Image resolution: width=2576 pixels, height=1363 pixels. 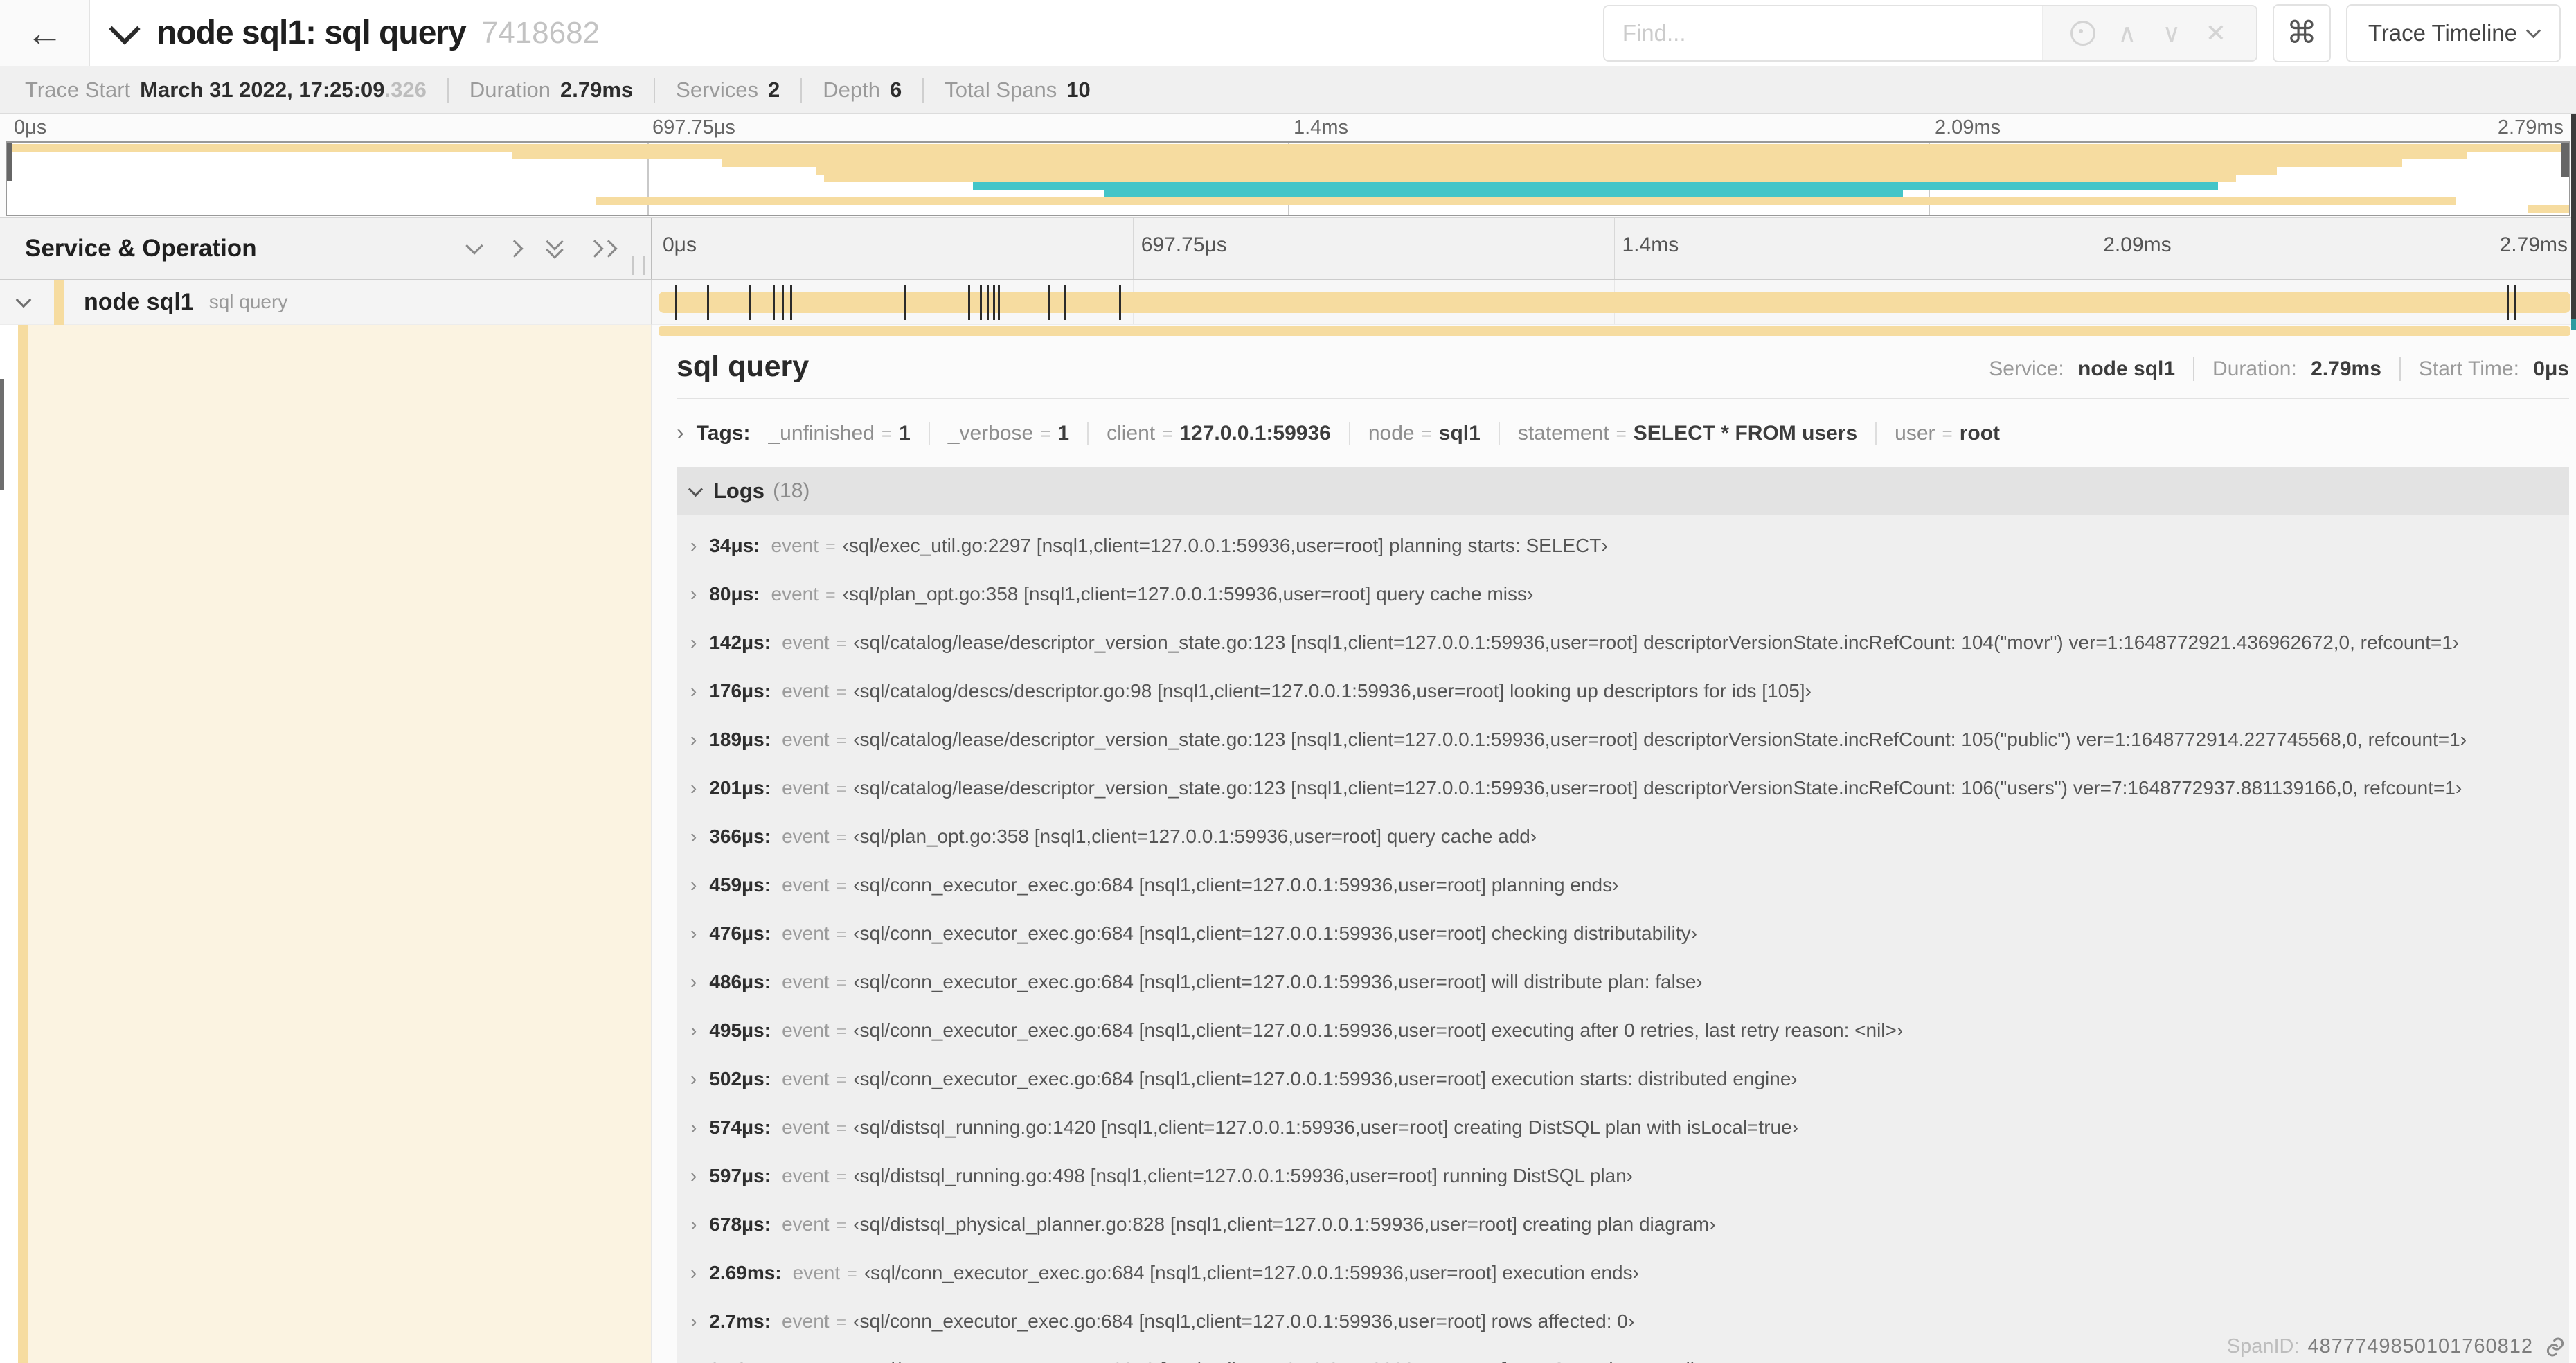 What do you see at coordinates (745, 1361) in the screenshot?
I see `log-timestamp: 2.79ms:` at bounding box center [745, 1361].